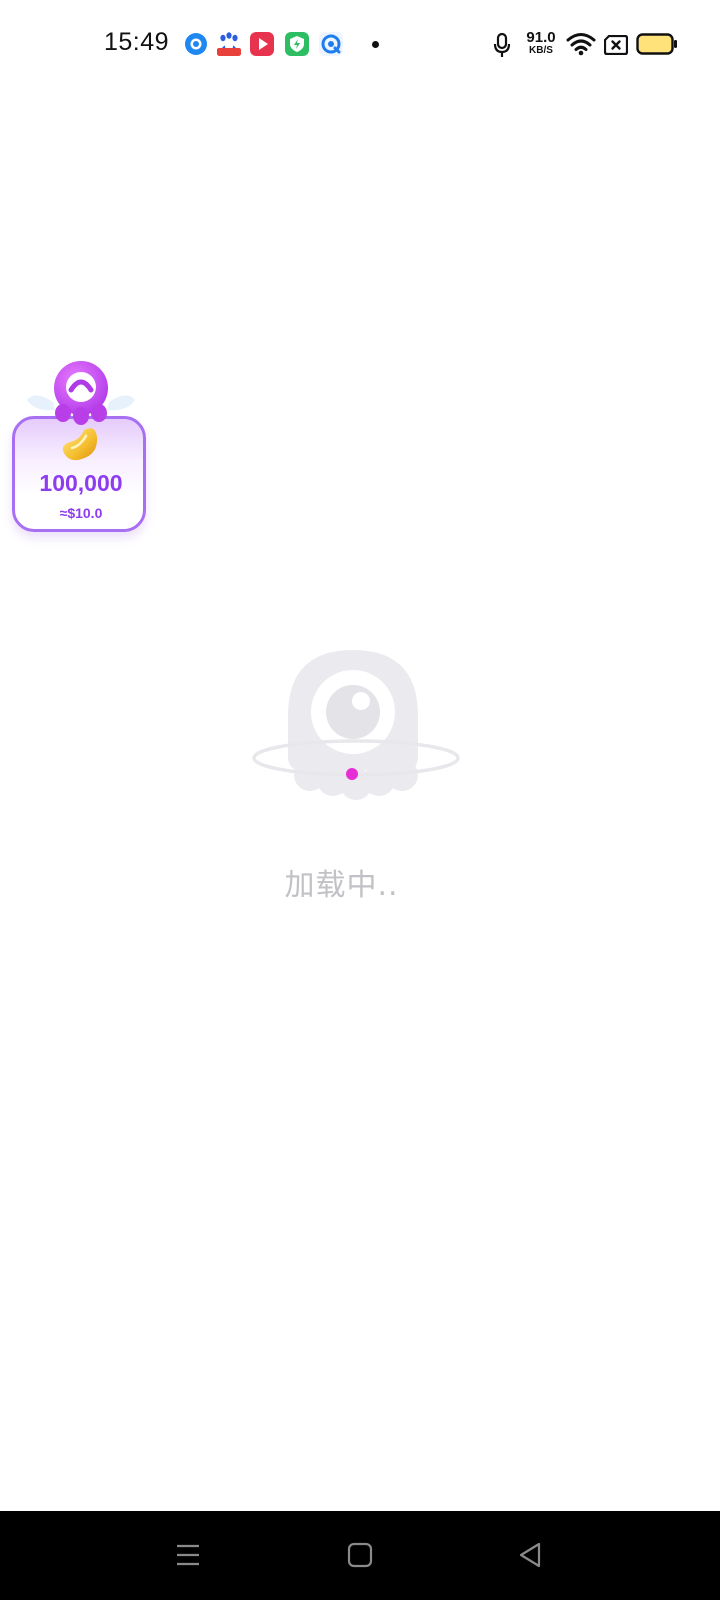 This screenshot has height=1600, width=720. Describe the element at coordinates (137, 42) in the screenshot. I see `status-time: 15:49` at that location.